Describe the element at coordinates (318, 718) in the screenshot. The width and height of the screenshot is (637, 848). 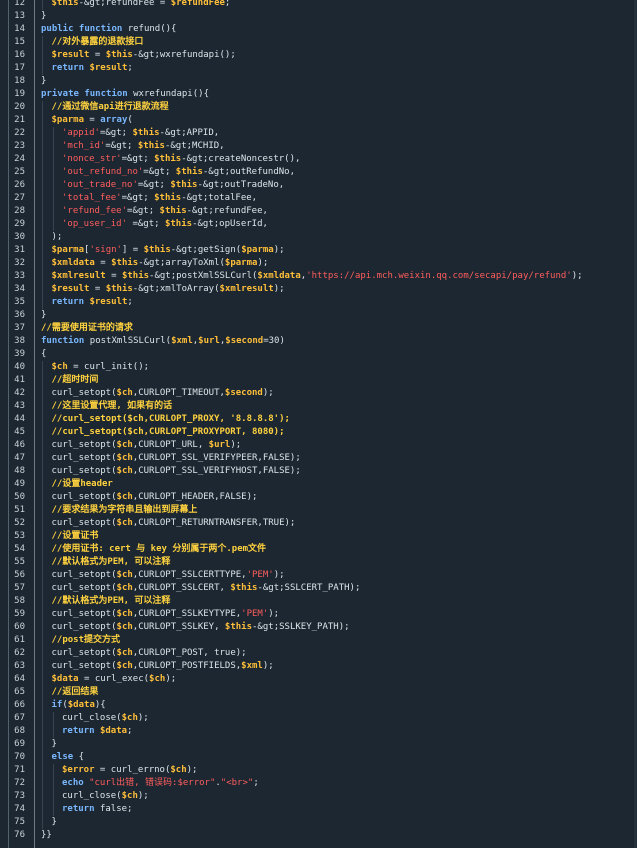
I see `code-line: 67 curl_close($ch);` at that location.